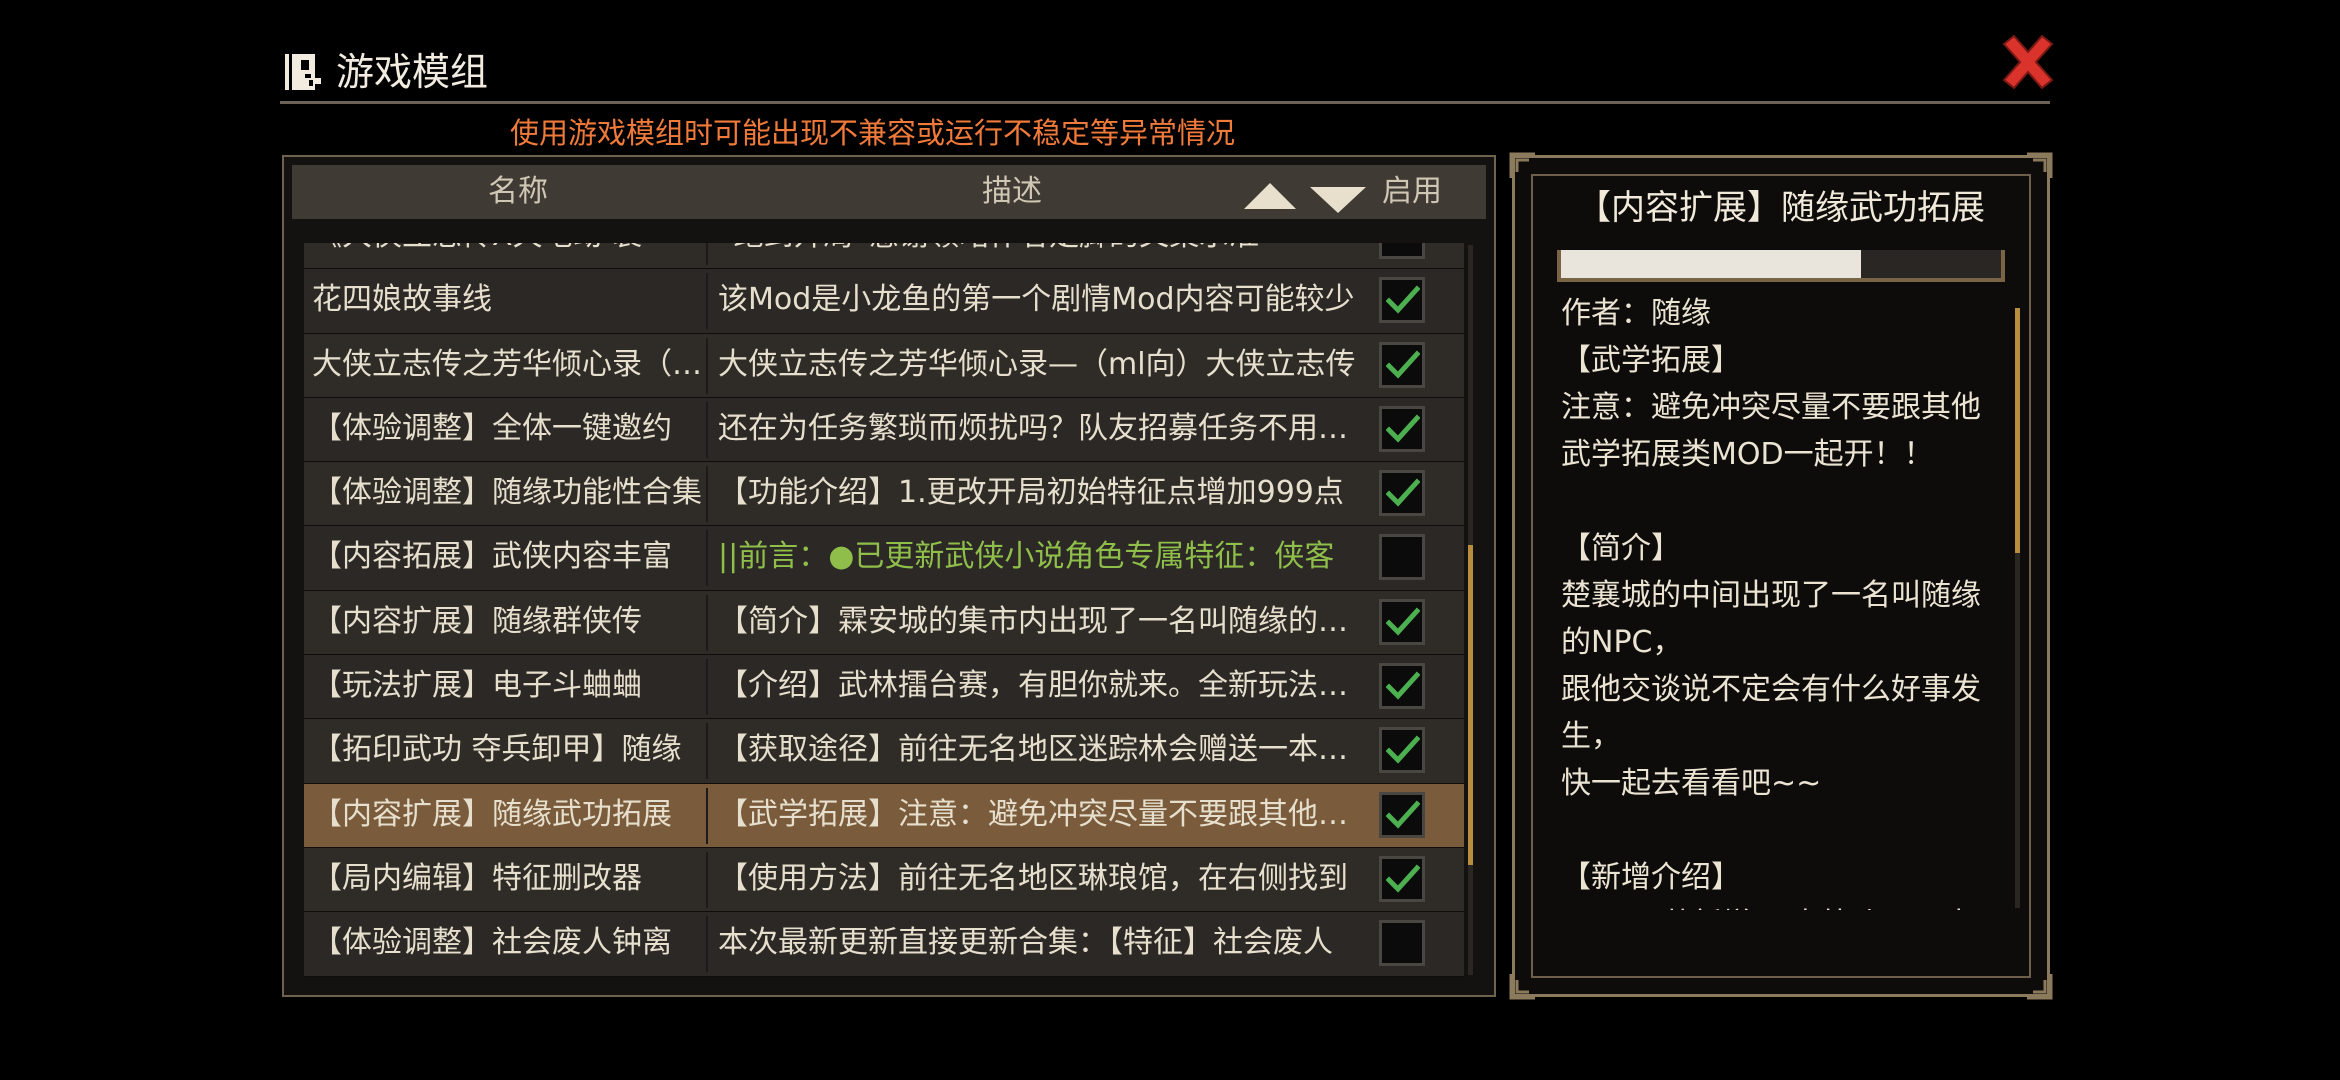  I want to click on mod-name: 【体验调整】随缘功能性合集, so click(507, 493).